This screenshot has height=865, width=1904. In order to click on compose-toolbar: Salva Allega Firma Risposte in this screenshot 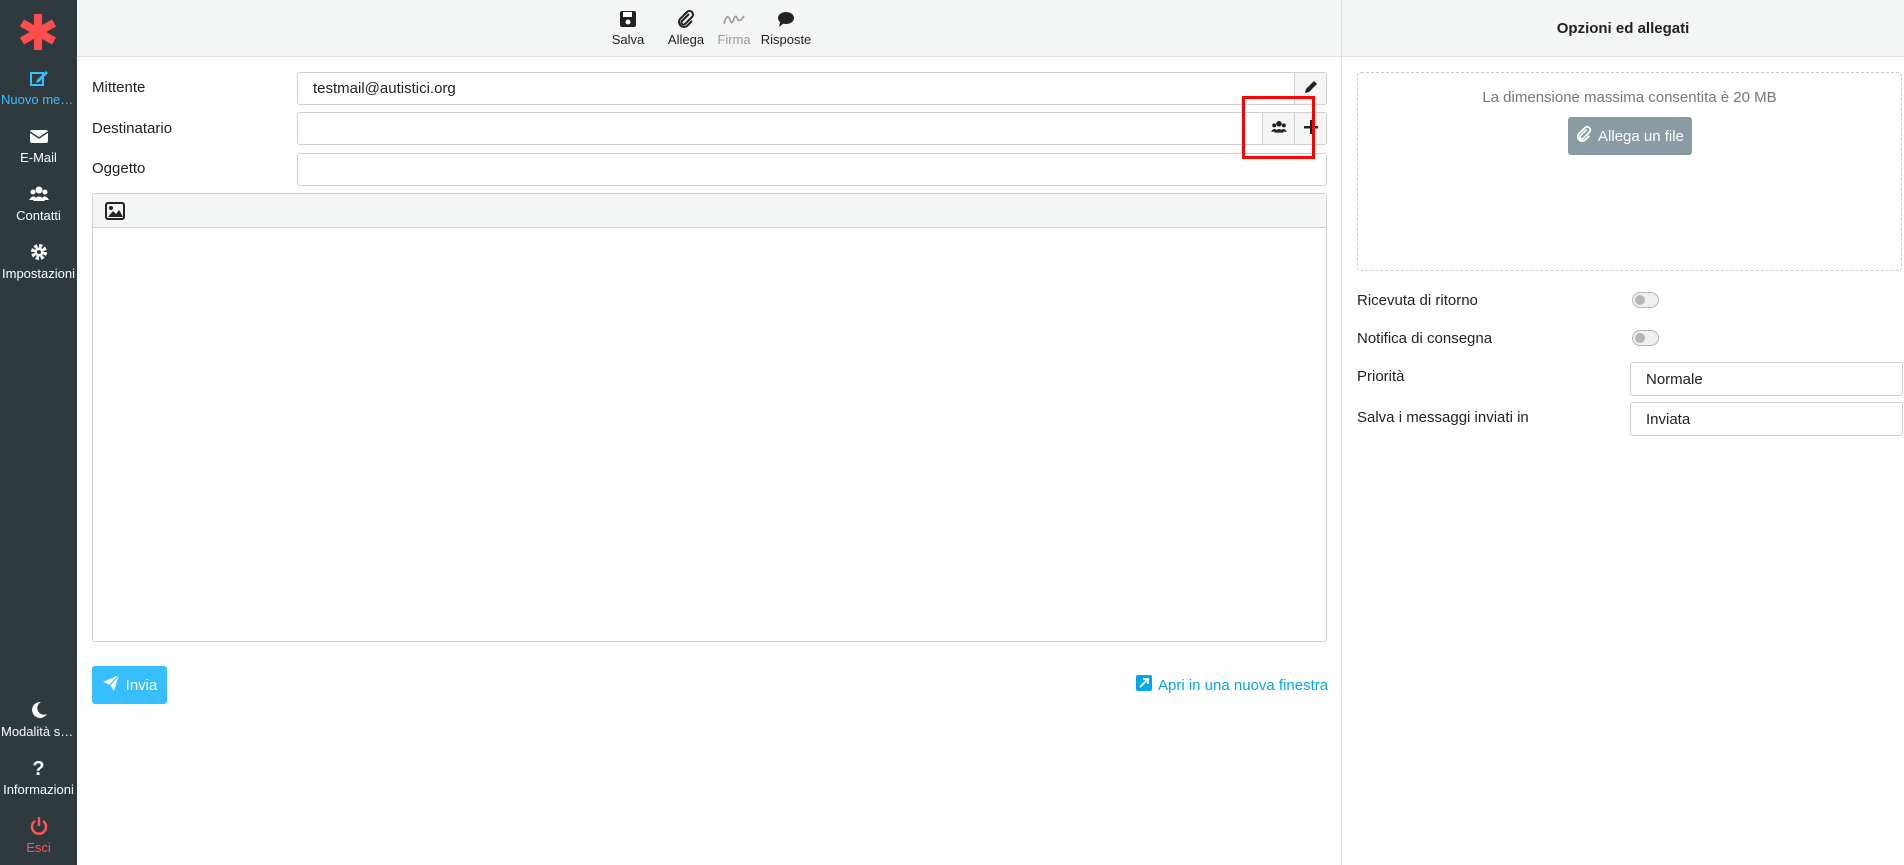, I will do `click(709, 28)`.